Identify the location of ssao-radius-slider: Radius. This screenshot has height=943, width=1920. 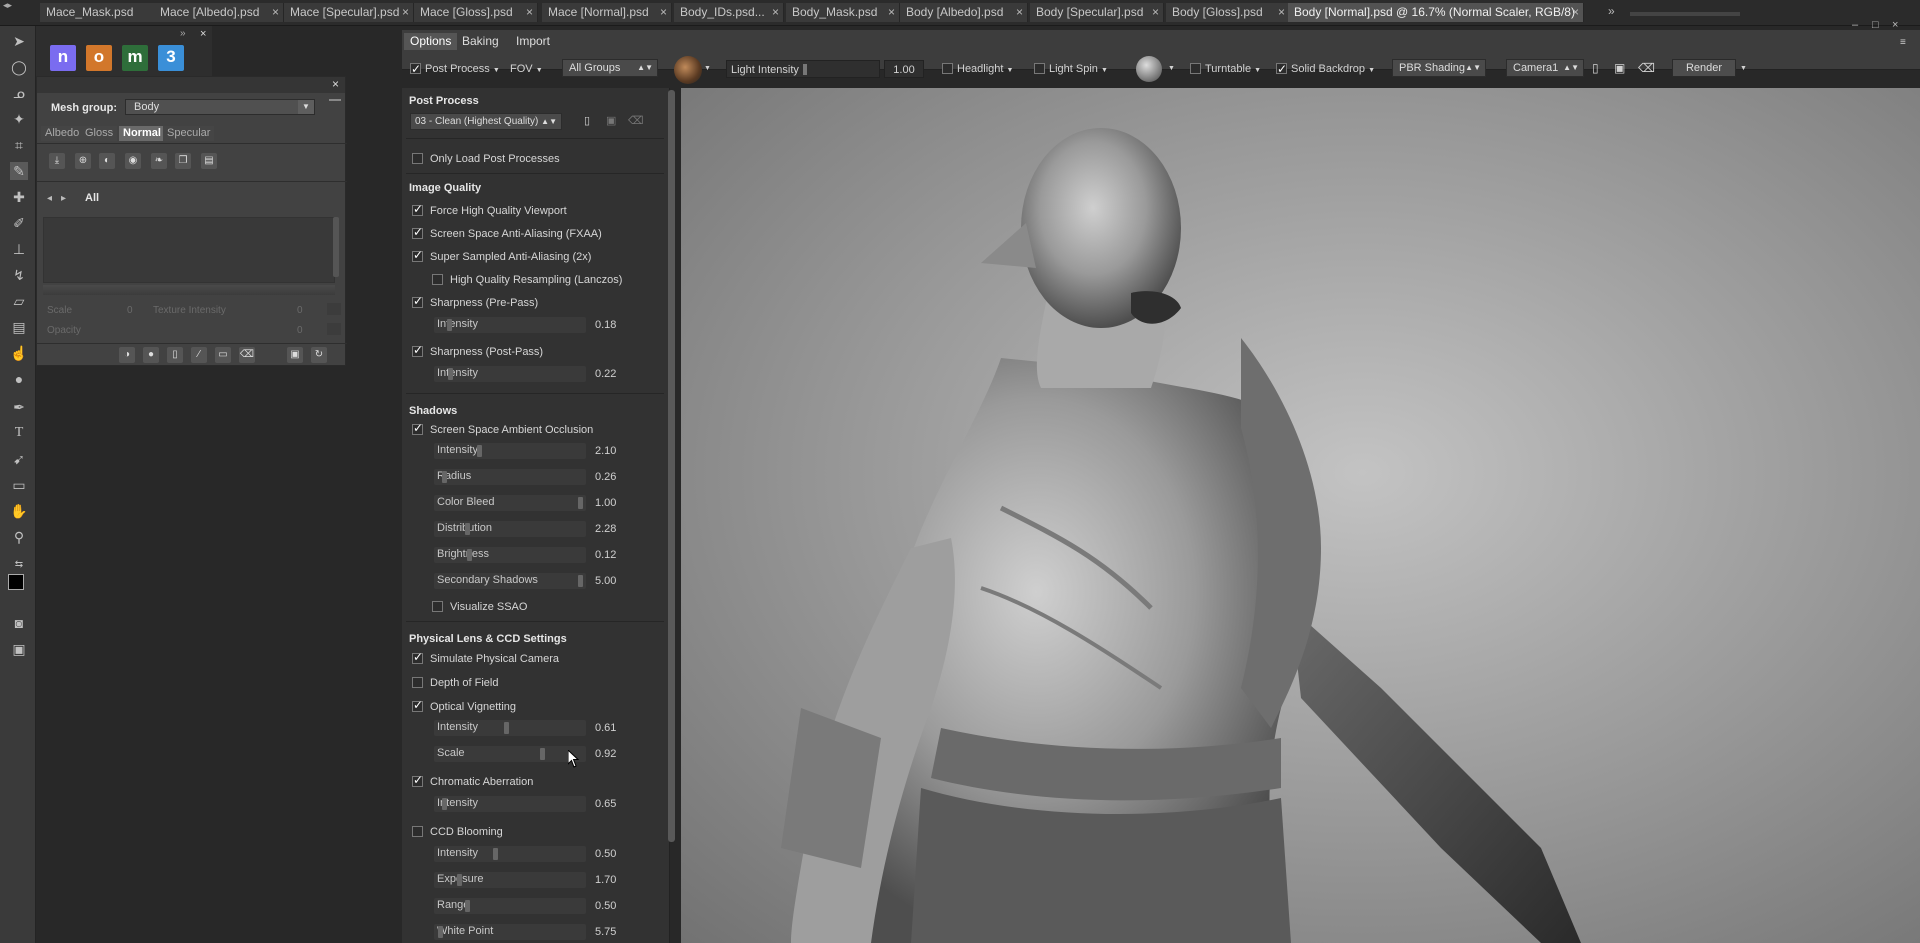
(510, 477).